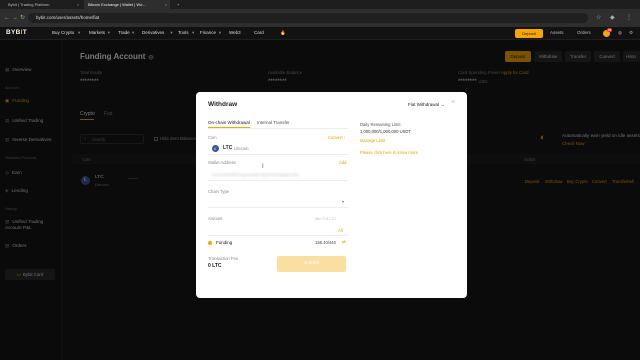  I want to click on funding-account-label: Funding, so click(224, 242).